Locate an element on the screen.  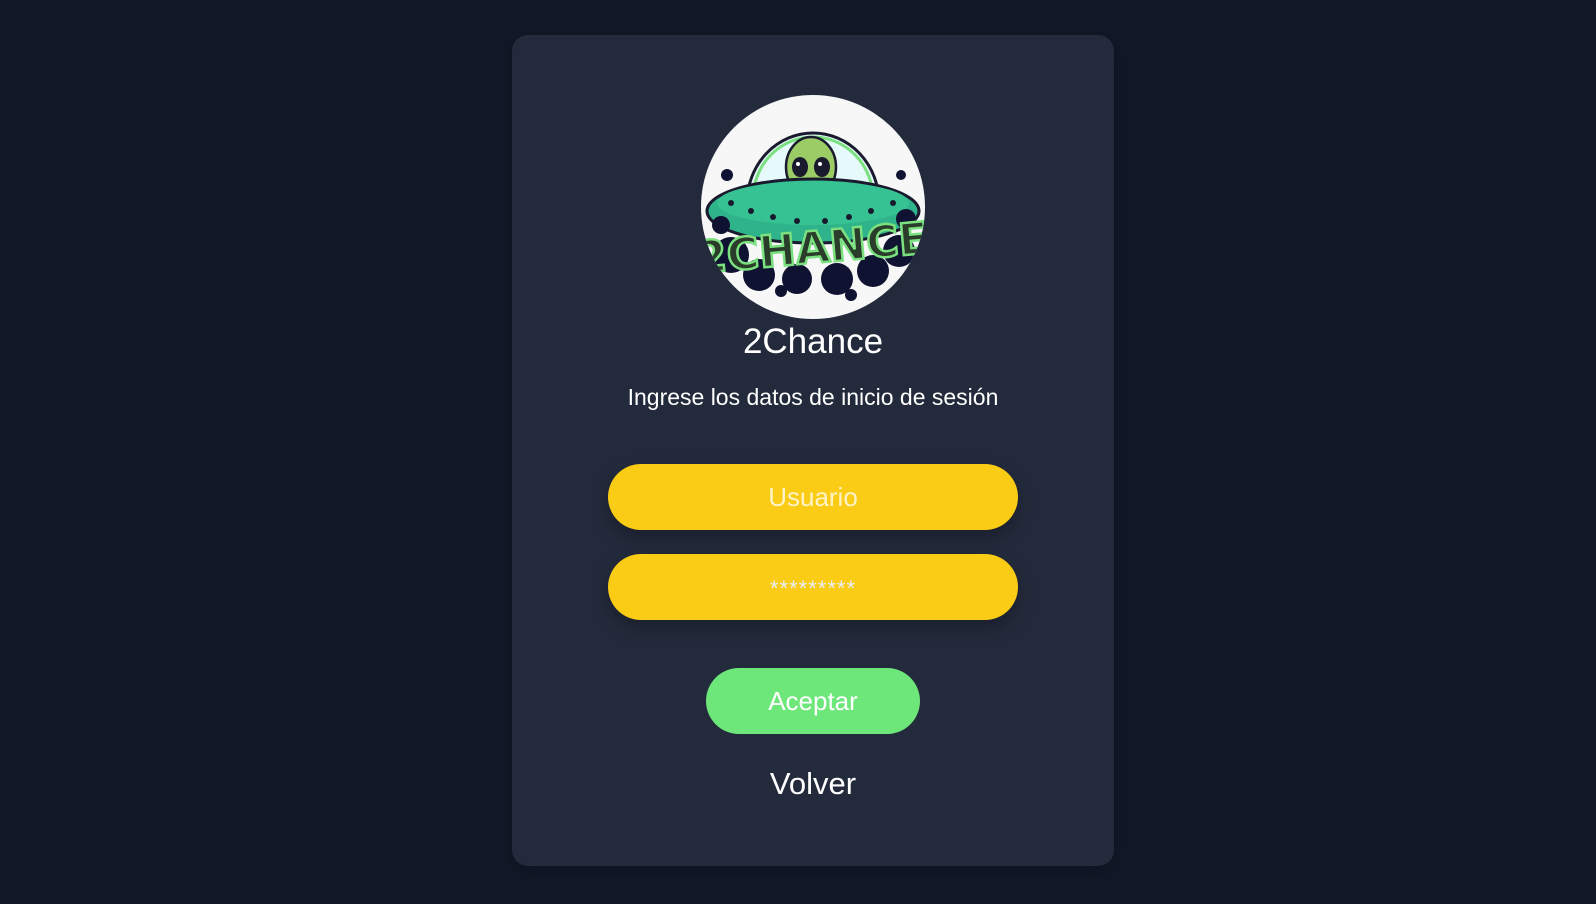
password-input is located at coordinates (813, 587).